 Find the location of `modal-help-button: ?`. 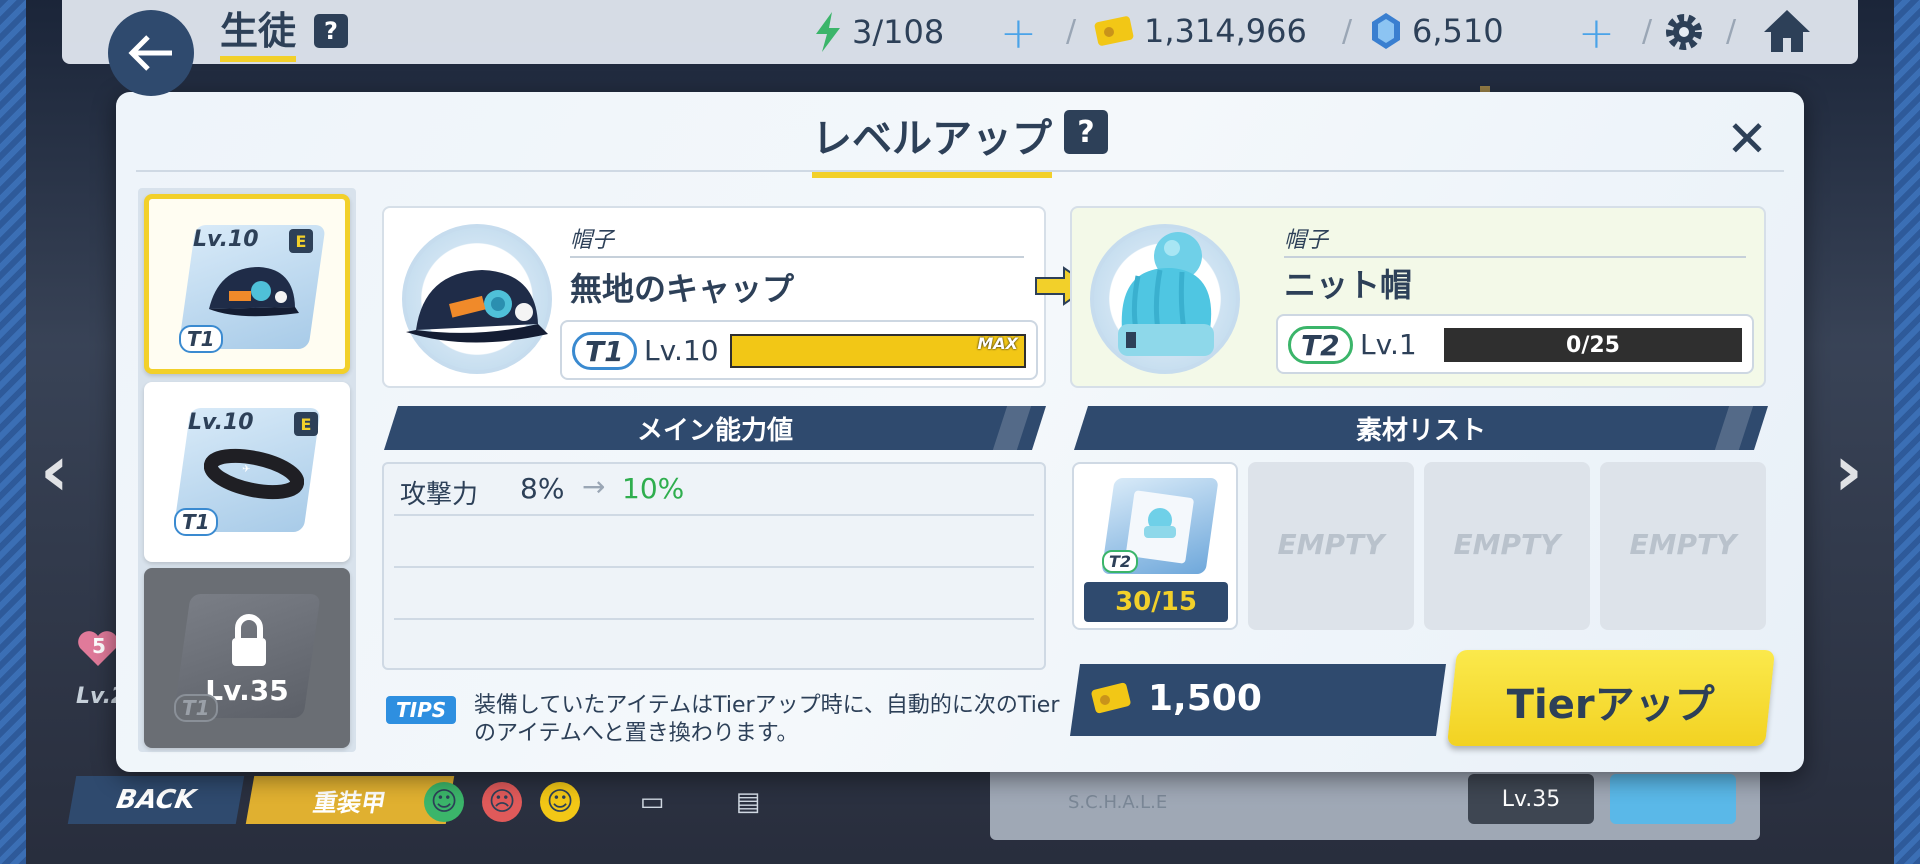

modal-help-button: ? is located at coordinates (1086, 132).